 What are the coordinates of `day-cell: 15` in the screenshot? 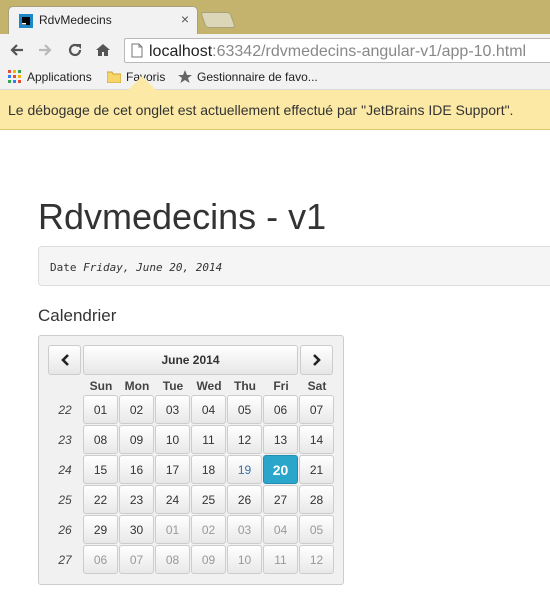 It's located at (100, 469).